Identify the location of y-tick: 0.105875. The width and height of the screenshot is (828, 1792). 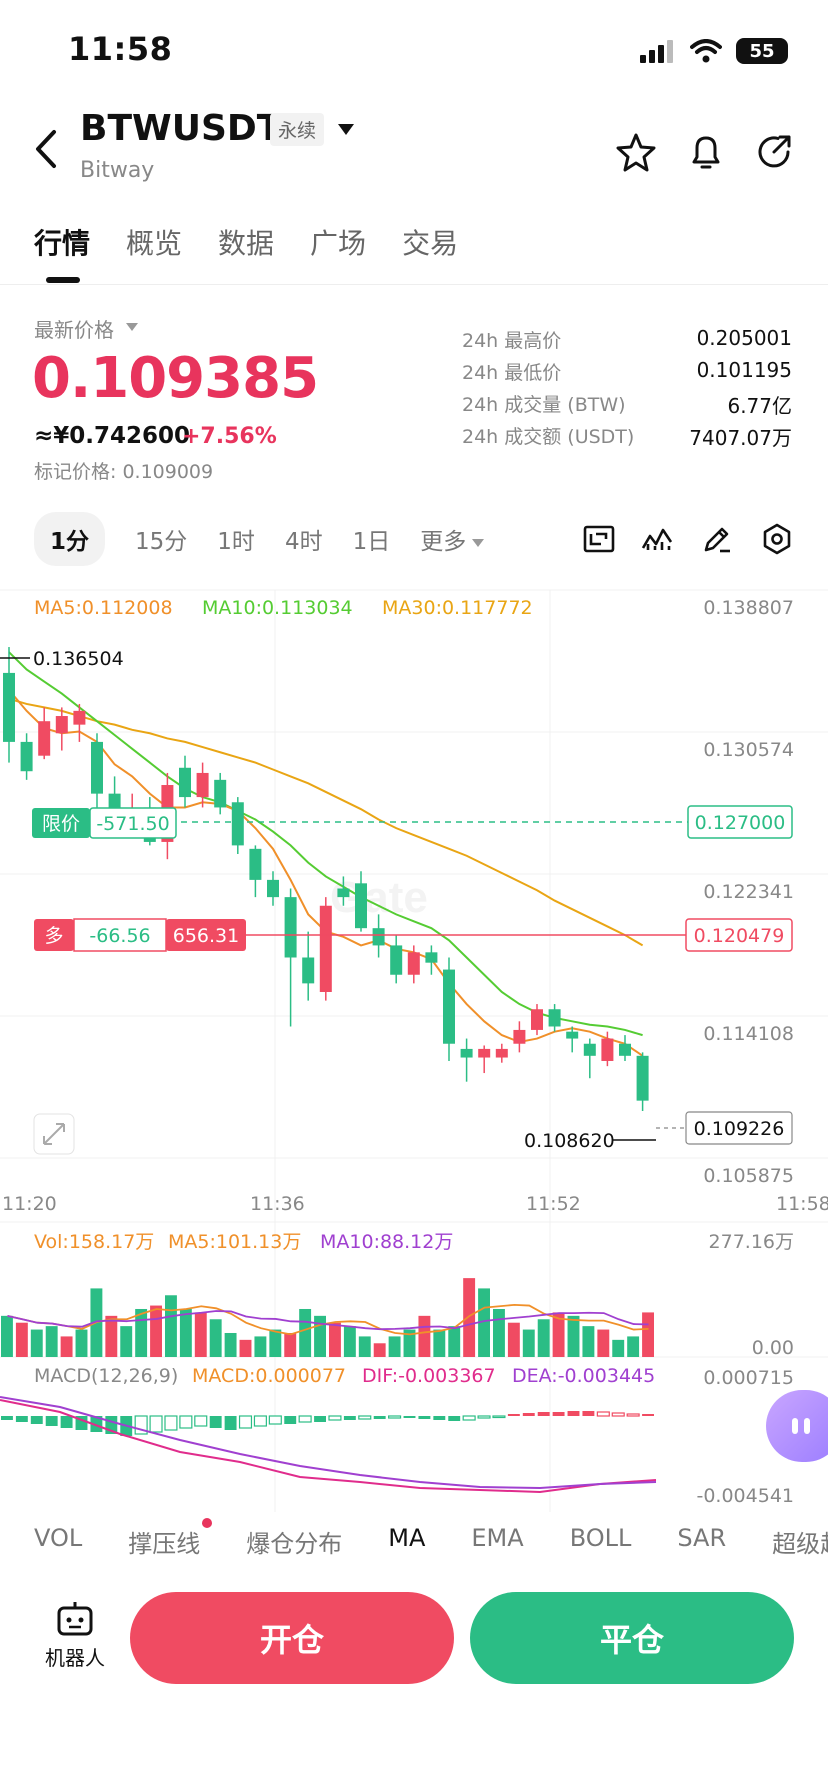
(748, 1176).